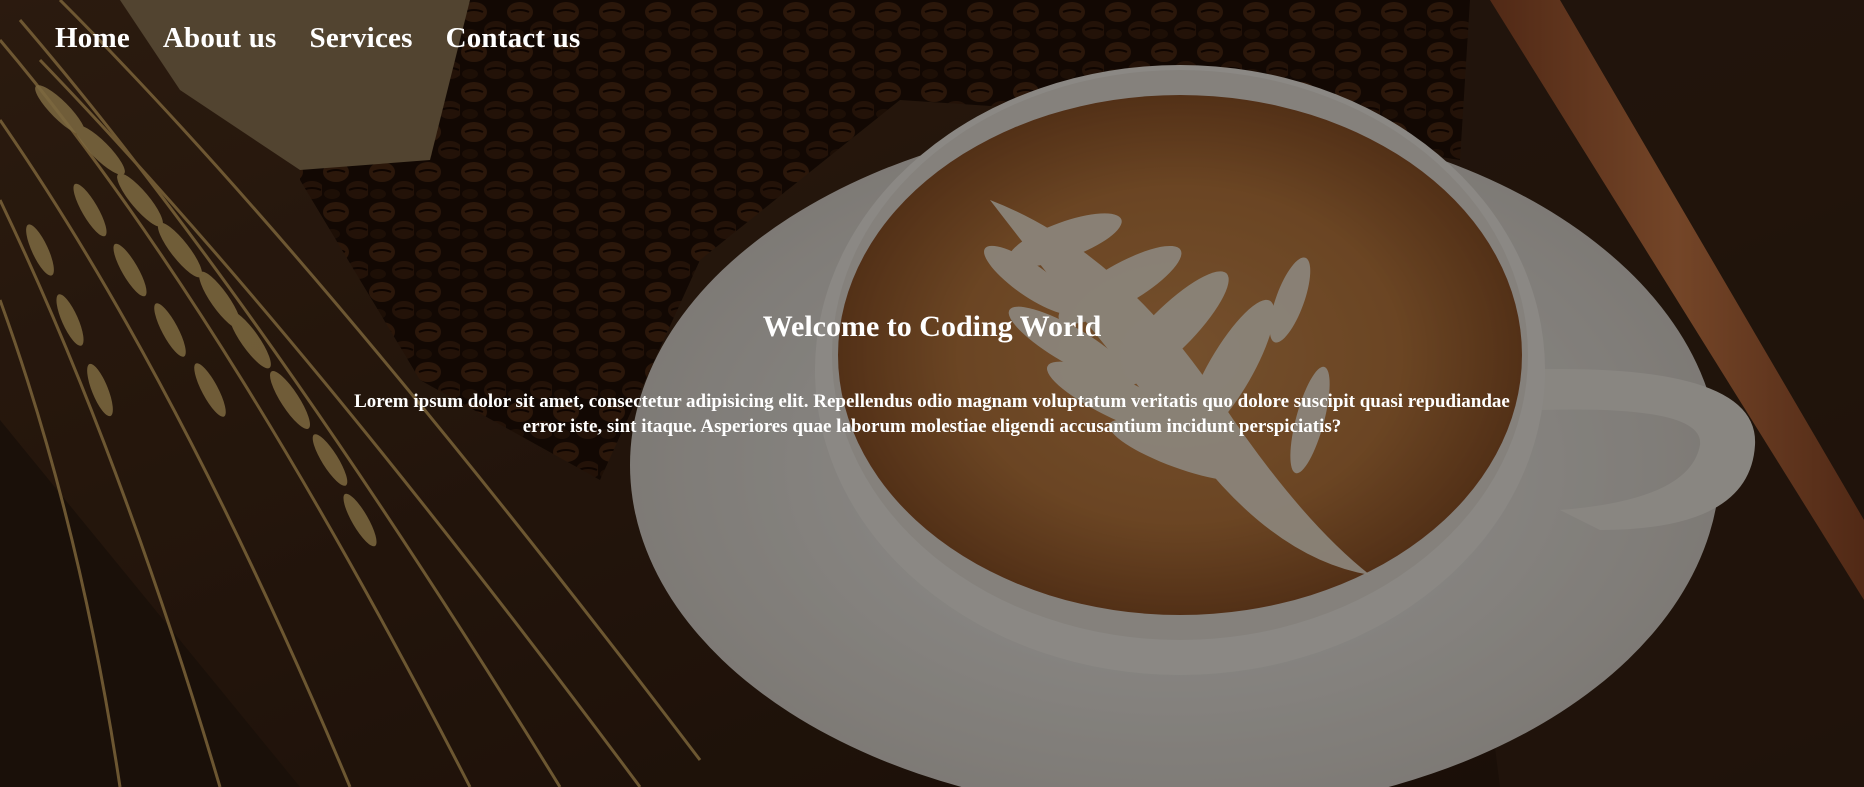  I want to click on main-navigation: Home About us Services Contact us, so click(318, 38).